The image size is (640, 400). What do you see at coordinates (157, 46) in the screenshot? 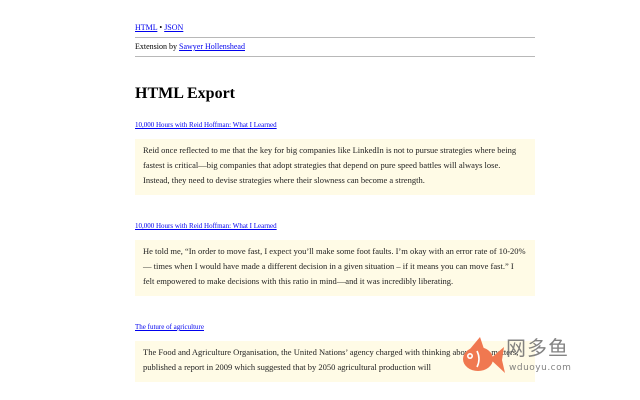
I see `byline-prefix: Extension by` at bounding box center [157, 46].